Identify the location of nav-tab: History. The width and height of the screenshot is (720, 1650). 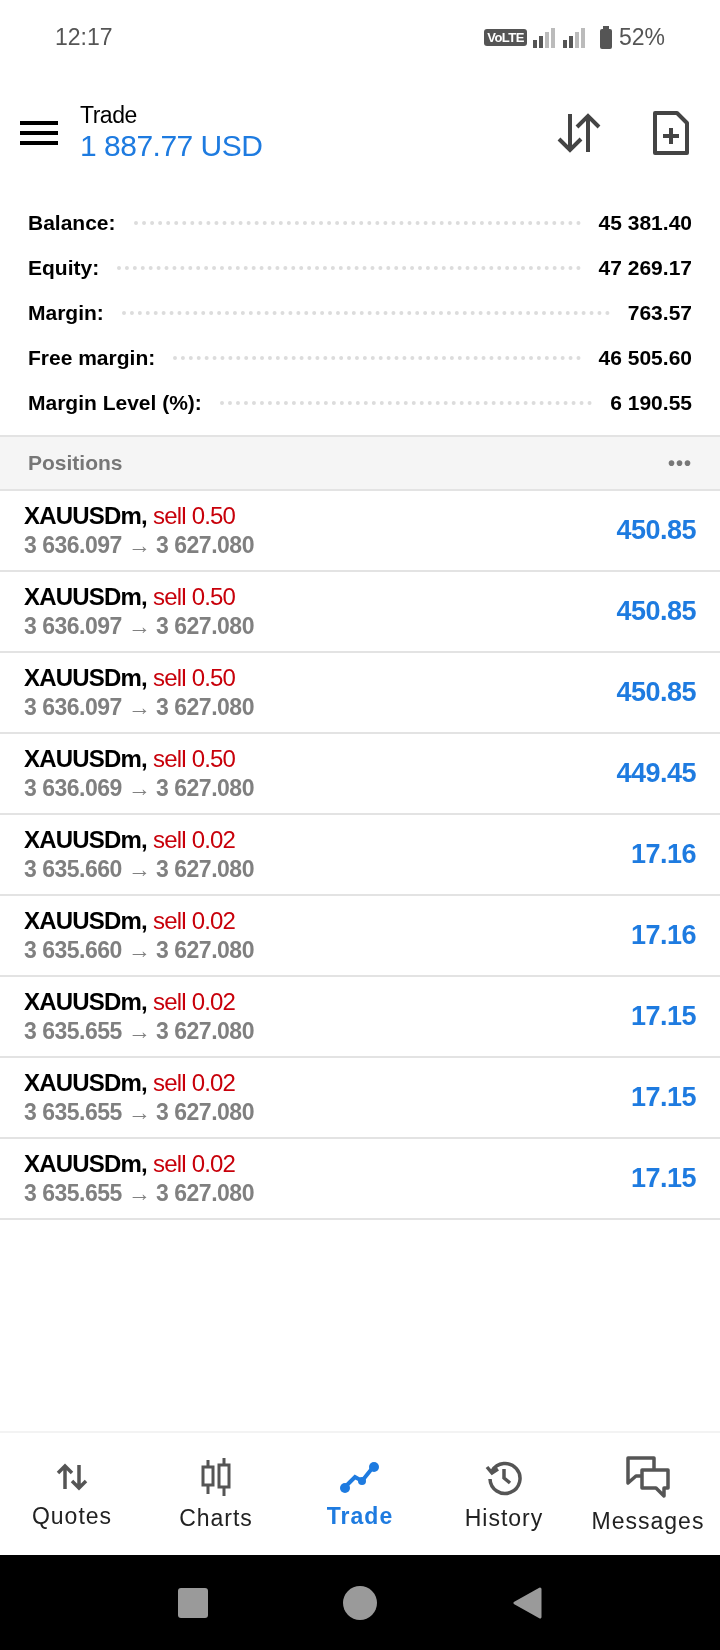
(504, 1494).